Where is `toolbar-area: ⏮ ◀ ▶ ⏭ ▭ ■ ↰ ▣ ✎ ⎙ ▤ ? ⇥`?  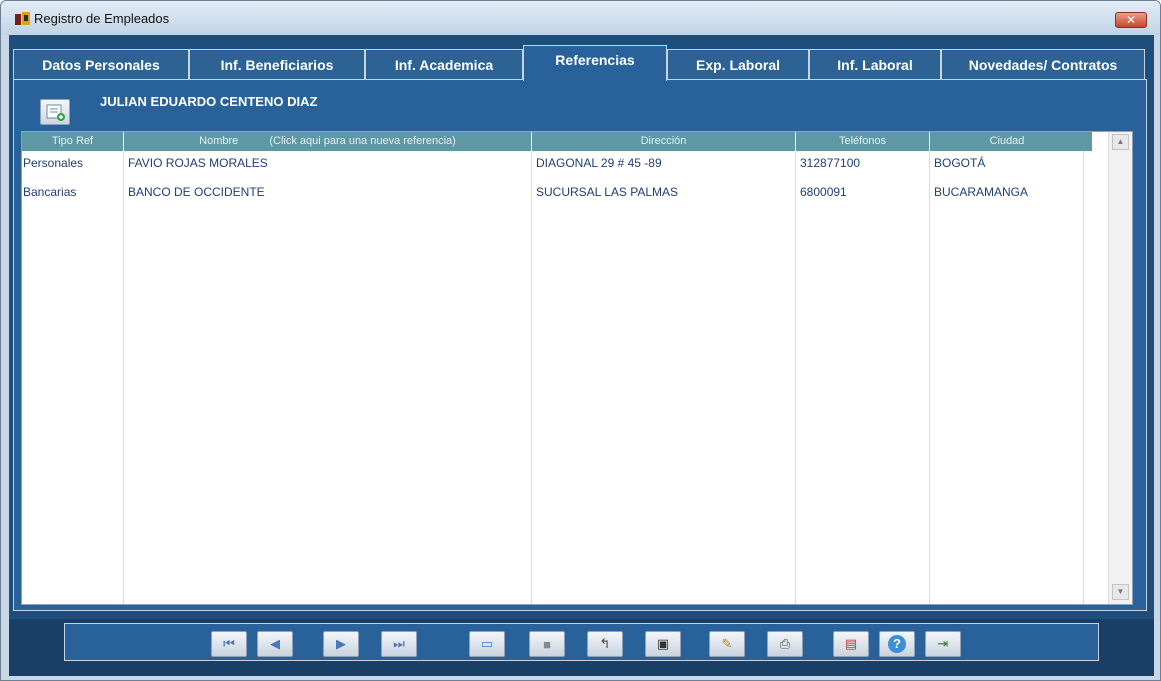 toolbar-area: ⏮ ◀ ▶ ⏭ ▭ ■ ↰ ▣ ✎ ⎙ ▤ ? ⇥ is located at coordinates (581, 647).